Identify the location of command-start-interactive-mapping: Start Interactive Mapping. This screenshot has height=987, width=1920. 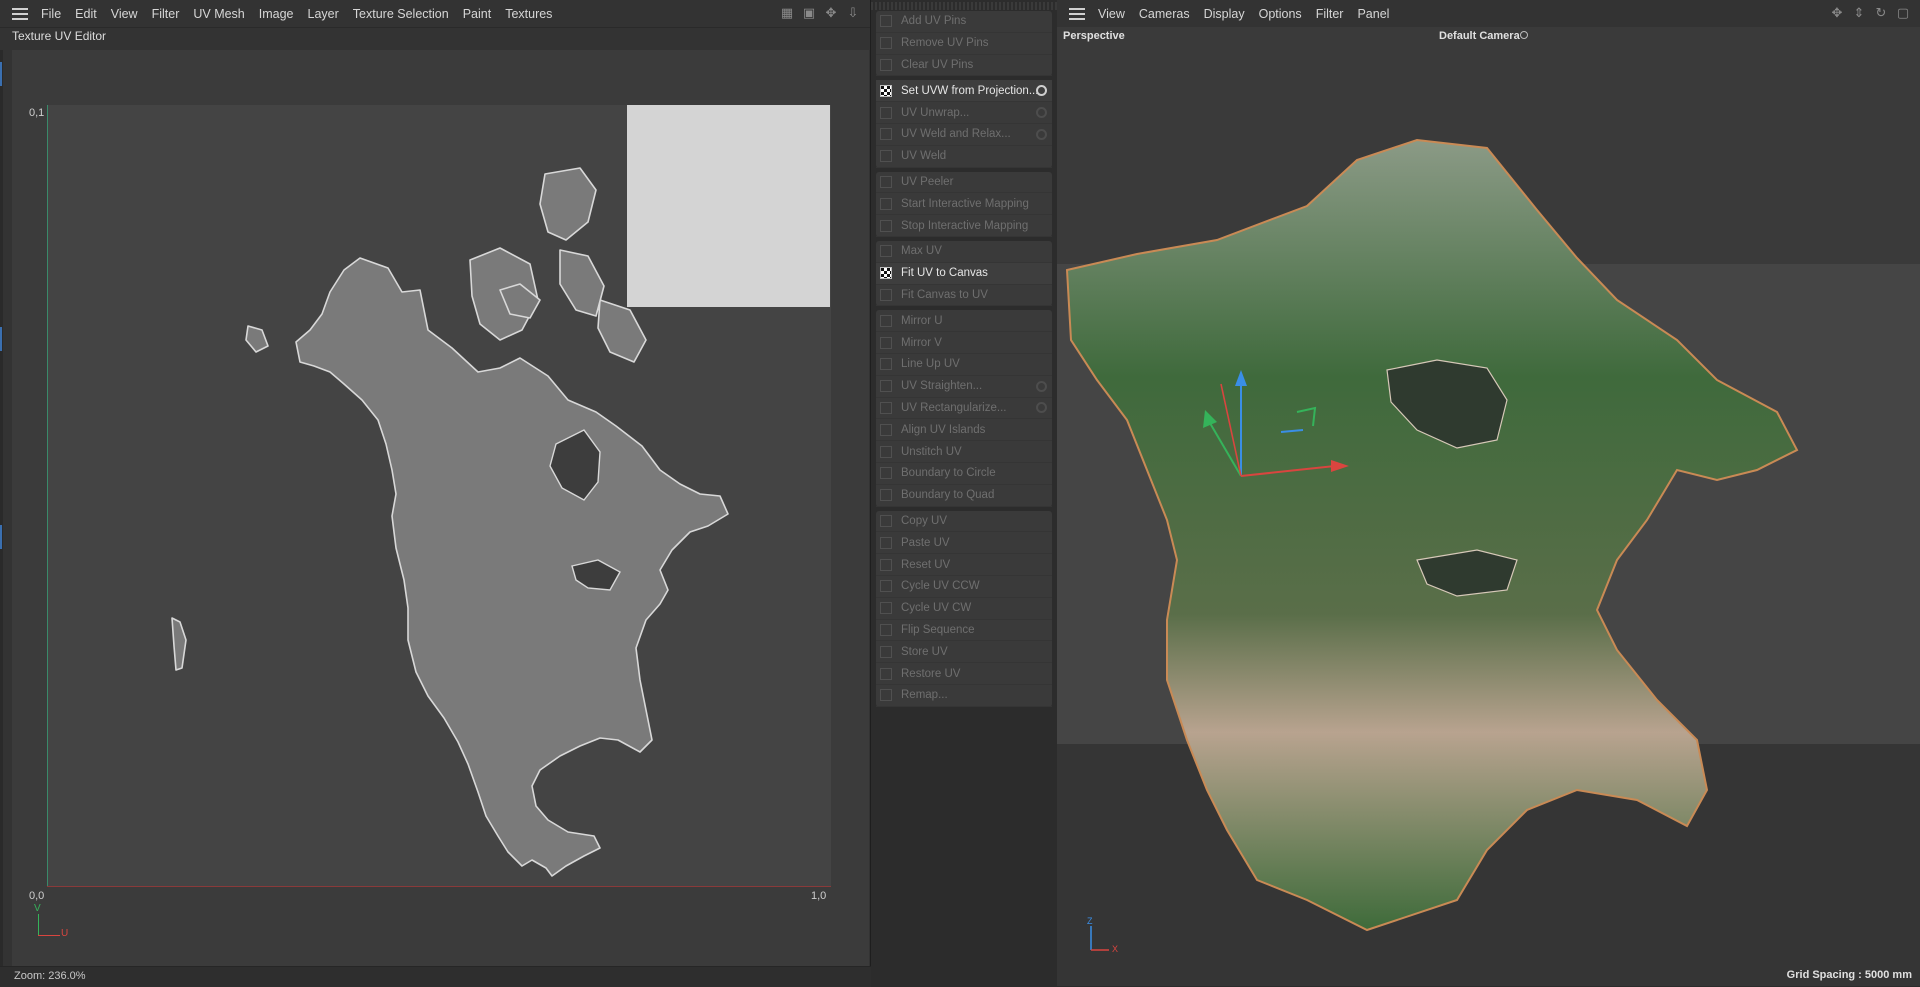
(964, 204).